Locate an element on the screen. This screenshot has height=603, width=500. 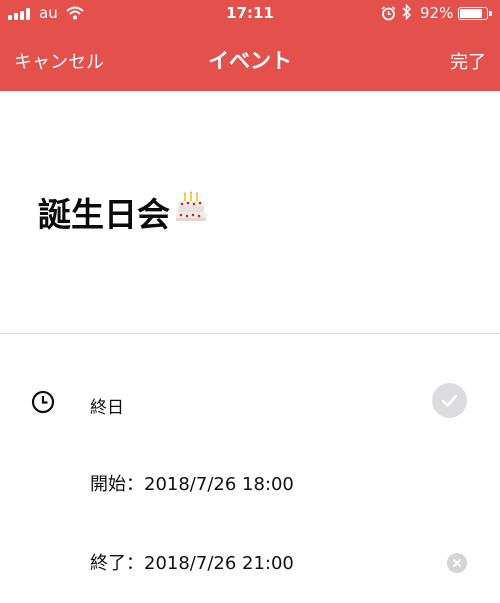
start-datetime-row: 開始：2018/7/26 18:00 is located at coordinates (192, 483).